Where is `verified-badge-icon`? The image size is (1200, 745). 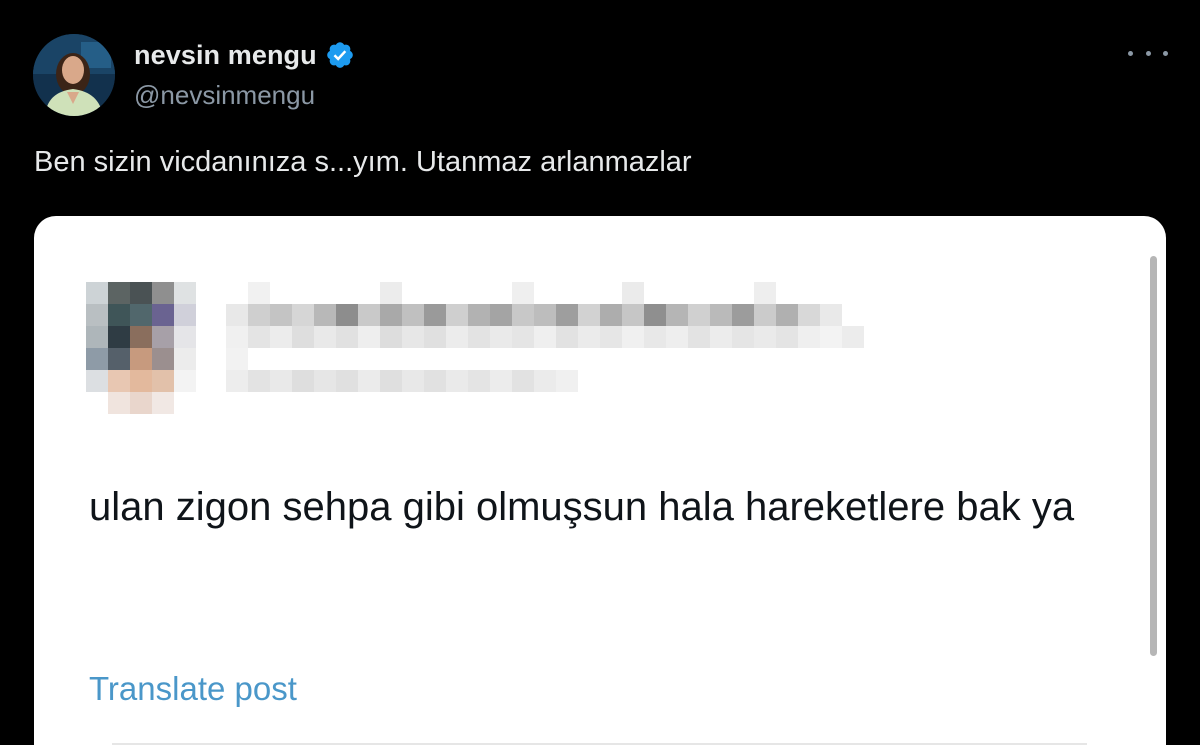
verified-badge-icon is located at coordinates (340, 55).